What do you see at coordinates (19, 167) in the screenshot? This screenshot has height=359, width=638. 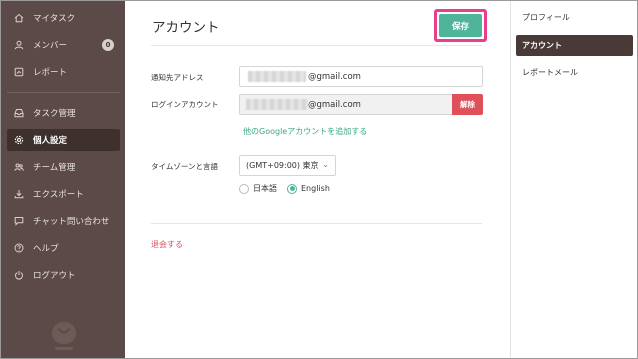 I see `team-icon` at bounding box center [19, 167].